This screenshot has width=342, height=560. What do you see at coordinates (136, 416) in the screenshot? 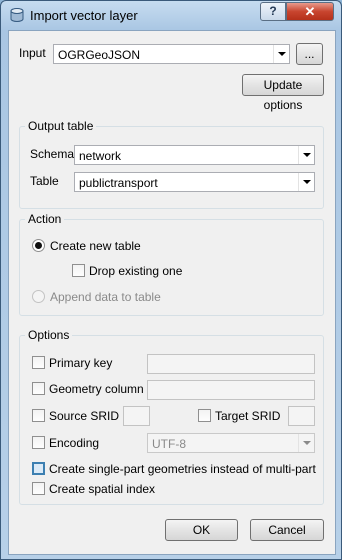
I see `source-srid-input` at bounding box center [136, 416].